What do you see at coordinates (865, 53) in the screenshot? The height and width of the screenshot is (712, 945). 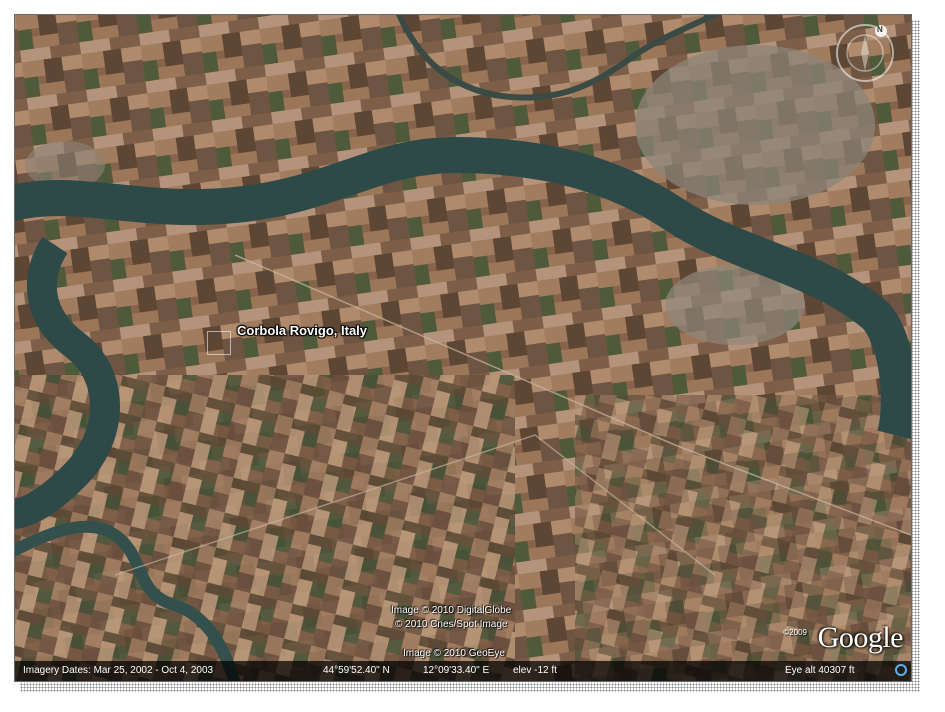 I see `compass-icon: N` at bounding box center [865, 53].